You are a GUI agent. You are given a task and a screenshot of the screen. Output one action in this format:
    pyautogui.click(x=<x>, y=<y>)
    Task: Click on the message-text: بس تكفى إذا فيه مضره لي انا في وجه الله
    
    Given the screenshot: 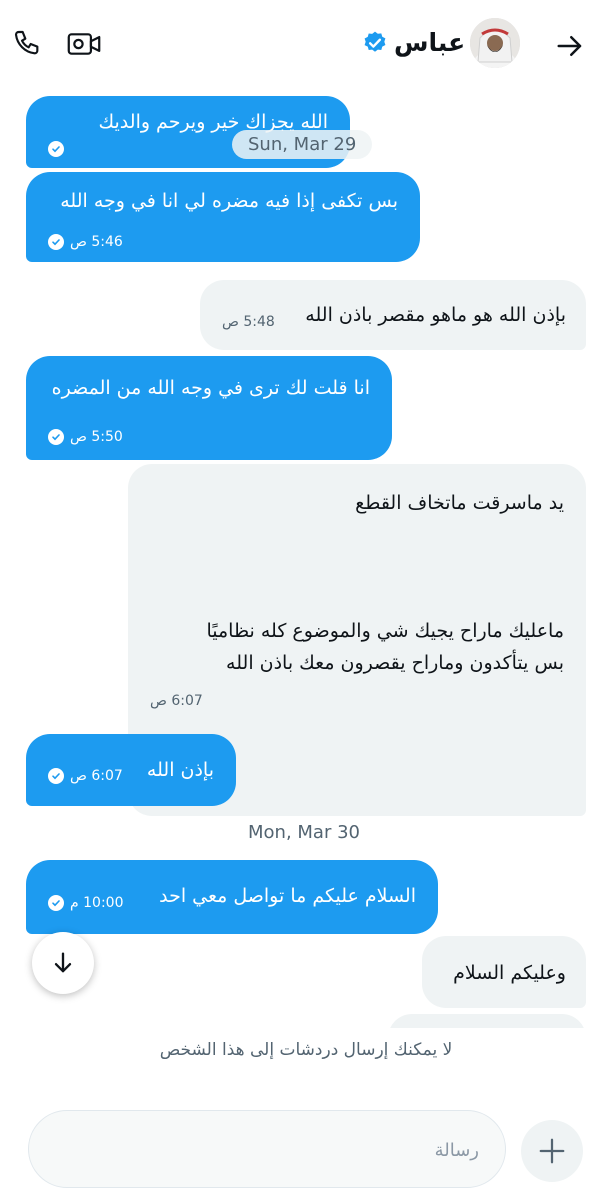 What is the action you would take?
    pyautogui.click(x=229, y=201)
    